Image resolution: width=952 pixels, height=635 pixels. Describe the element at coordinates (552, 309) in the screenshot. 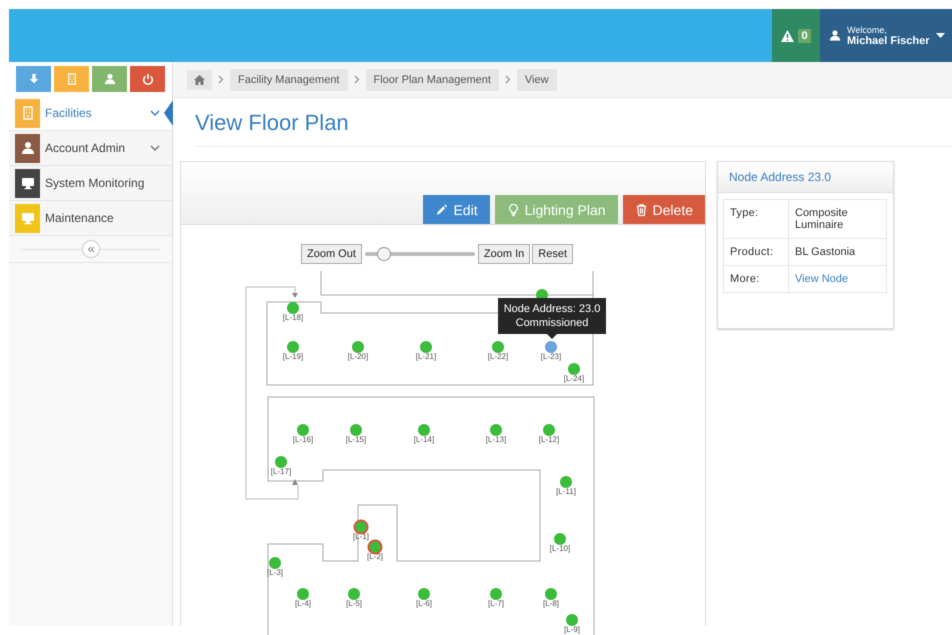

I see `tooltip-text: Node Address: 23.0` at that location.